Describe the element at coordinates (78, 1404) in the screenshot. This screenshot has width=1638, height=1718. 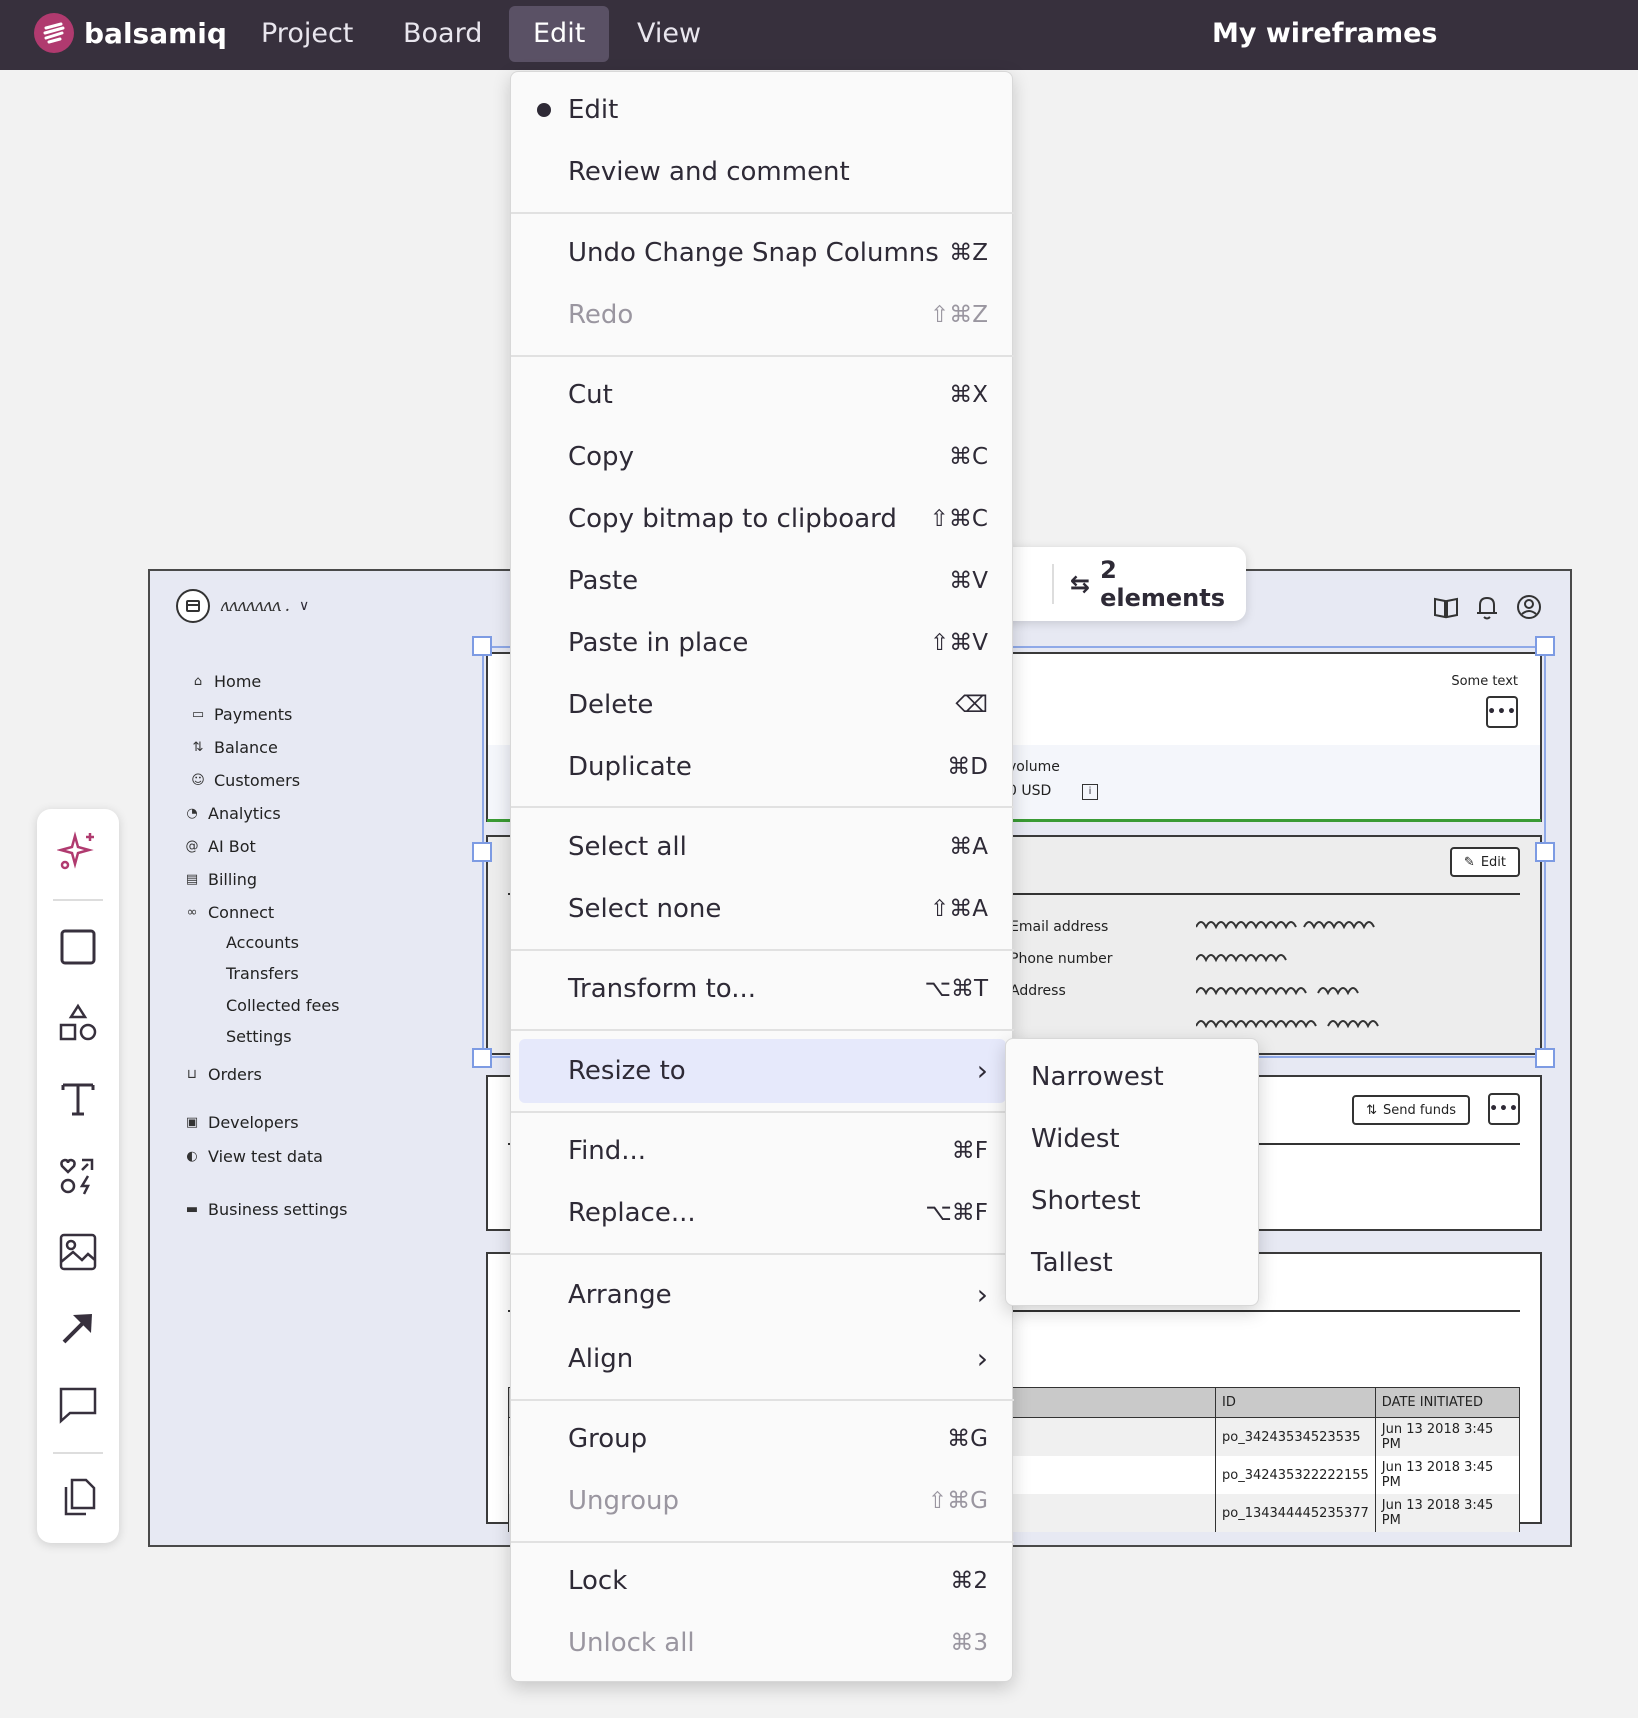
I see `comment-icon` at that location.